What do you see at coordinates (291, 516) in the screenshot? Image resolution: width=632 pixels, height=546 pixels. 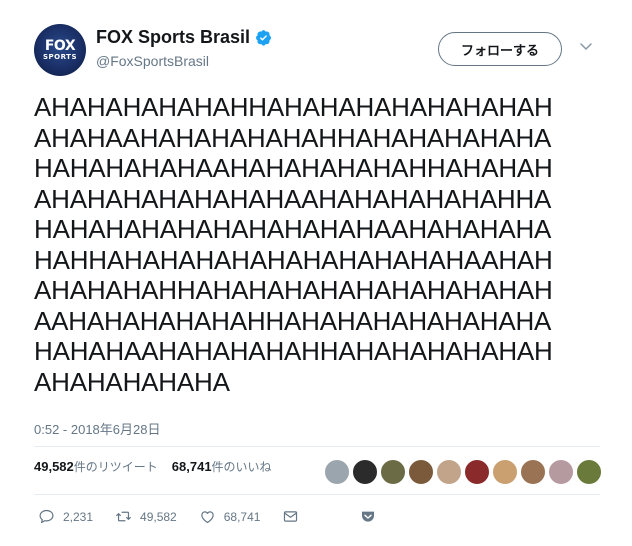 I see `envelope-icon` at bounding box center [291, 516].